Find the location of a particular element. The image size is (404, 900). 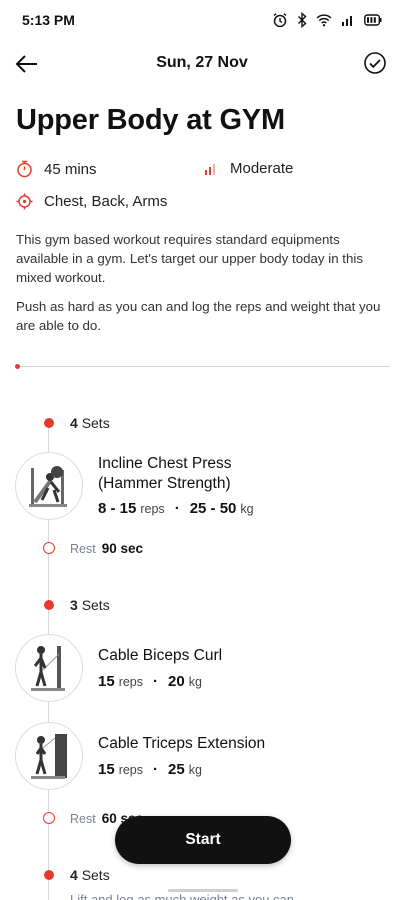

status-icons is located at coordinates (327, 20).